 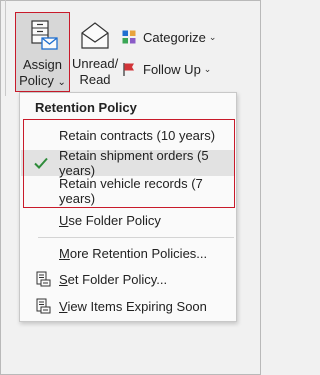 I want to click on menu-item-view-items-expiring-soon: View Items Expiring Soon, so click(x=128, y=306).